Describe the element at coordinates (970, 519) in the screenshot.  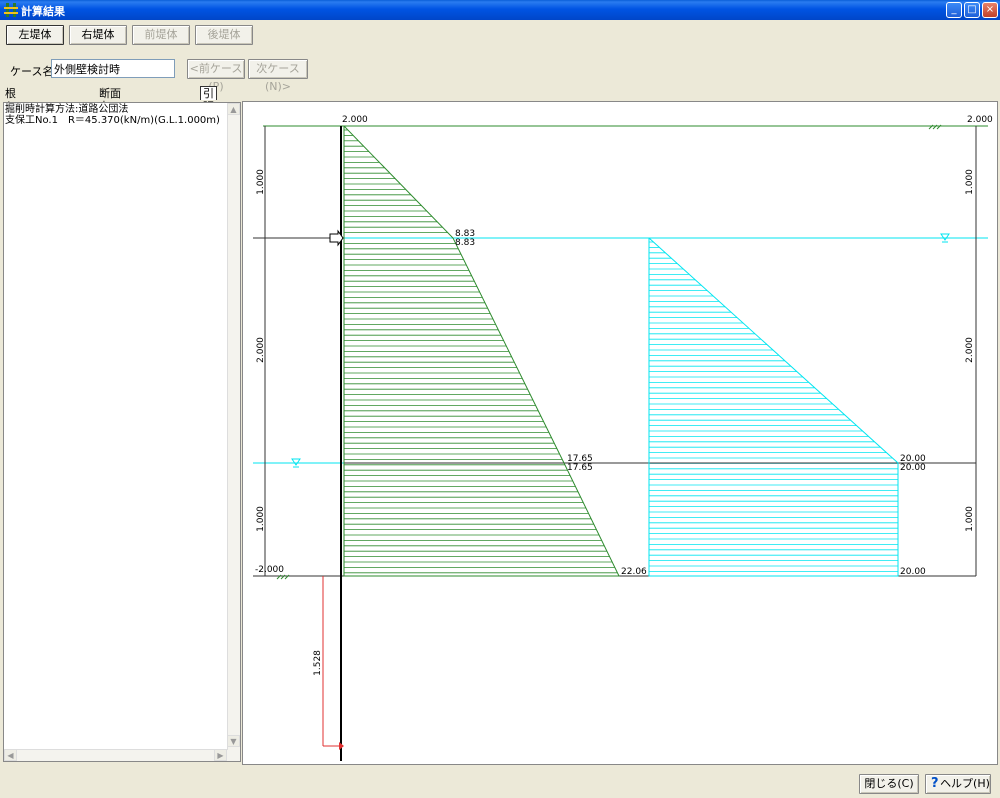
I see `right-dim-3: 1.000` at that location.